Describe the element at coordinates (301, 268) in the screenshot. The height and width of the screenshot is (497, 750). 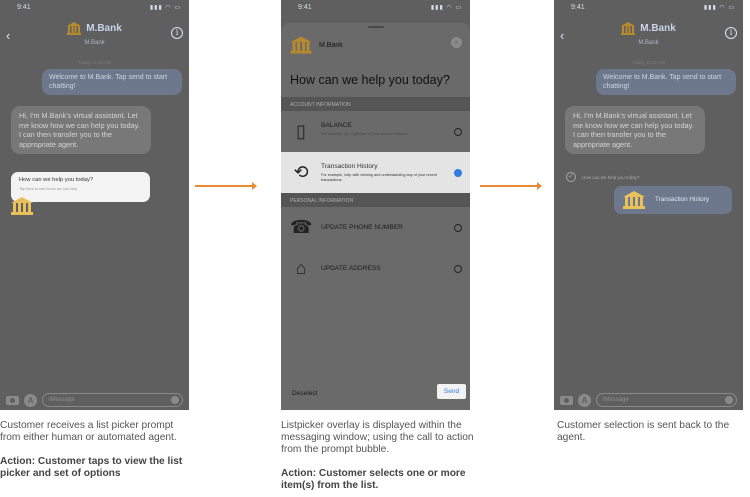
I see `house-icon: ⌂` at that location.